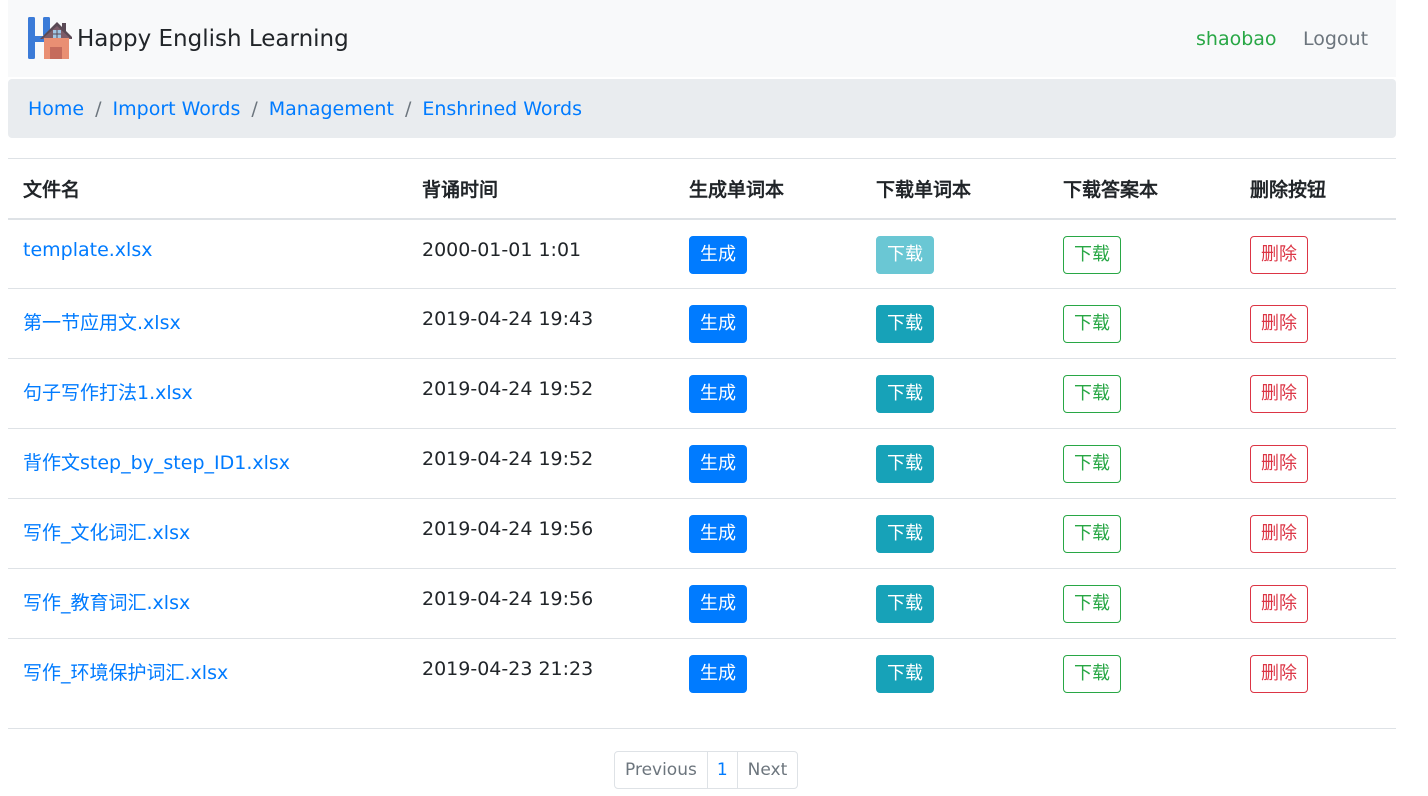 The image size is (1428, 796). Describe the element at coordinates (1236, 39) in the screenshot. I see `nav-user-link: shaobao` at that location.